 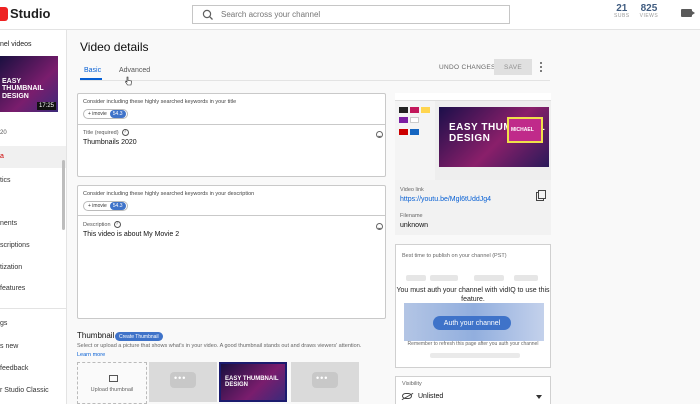 What do you see at coordinates (139, 336) in the screenshot?
I see `create-thumbnail-button: Create Thumbnail` at bounding box center [139, 336].